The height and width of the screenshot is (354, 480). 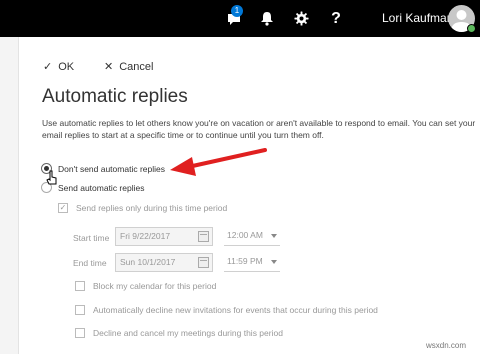 I want to click on annotation-arrow, so click(x=218, y=162).